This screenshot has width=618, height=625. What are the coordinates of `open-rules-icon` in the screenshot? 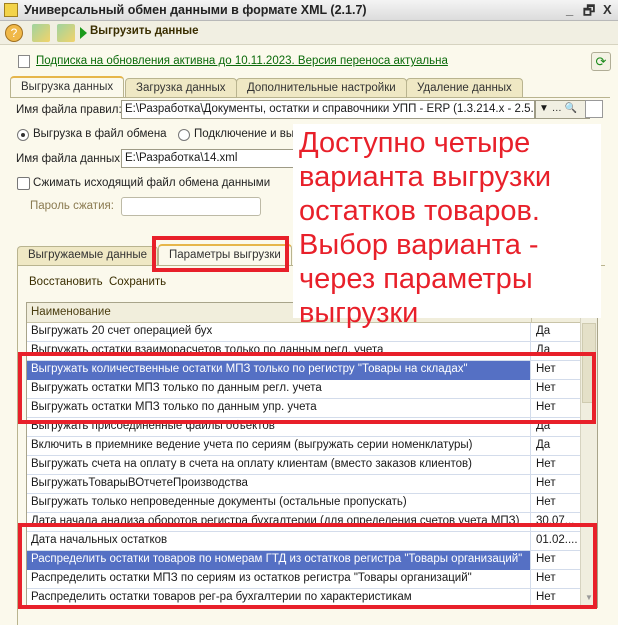 It's located at (594, 109).